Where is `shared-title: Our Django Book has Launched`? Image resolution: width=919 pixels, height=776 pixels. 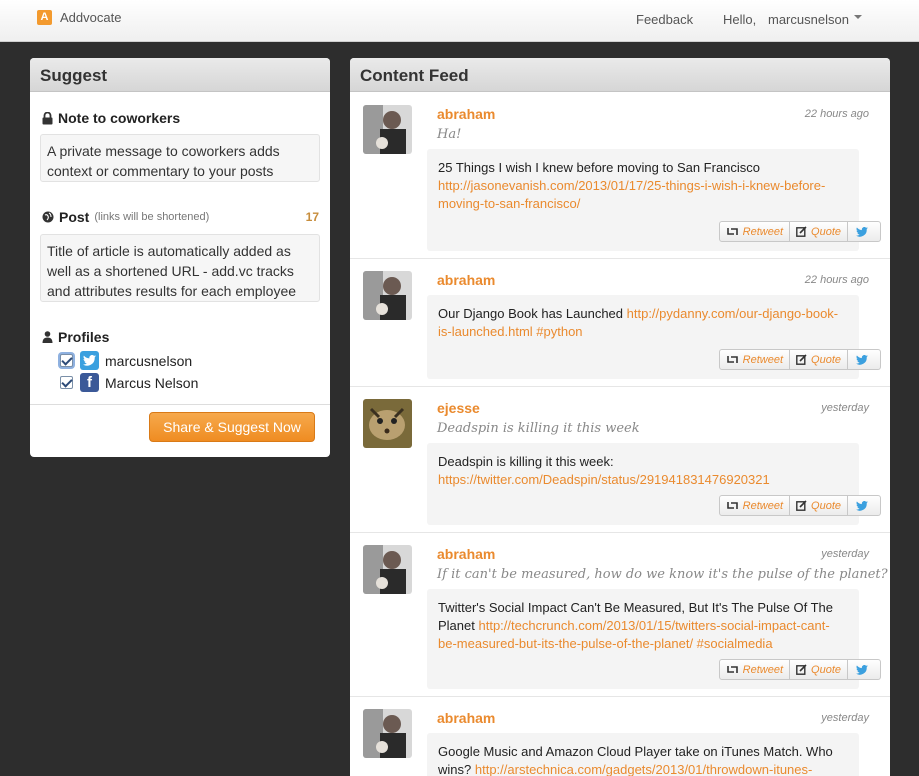
shared-title: Our Django Book has Launched is located at coordinates (531, 313).